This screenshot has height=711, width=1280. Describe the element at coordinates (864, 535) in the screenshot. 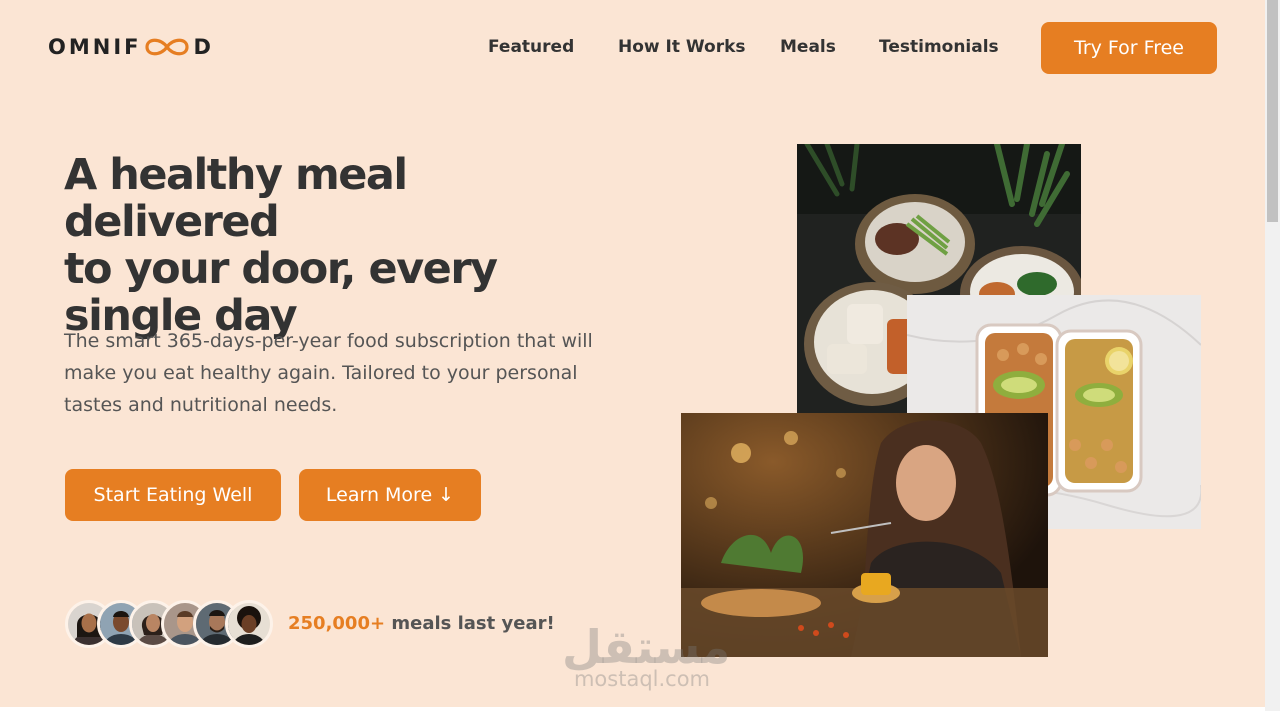

I see `woman-eating-photo` at that location.